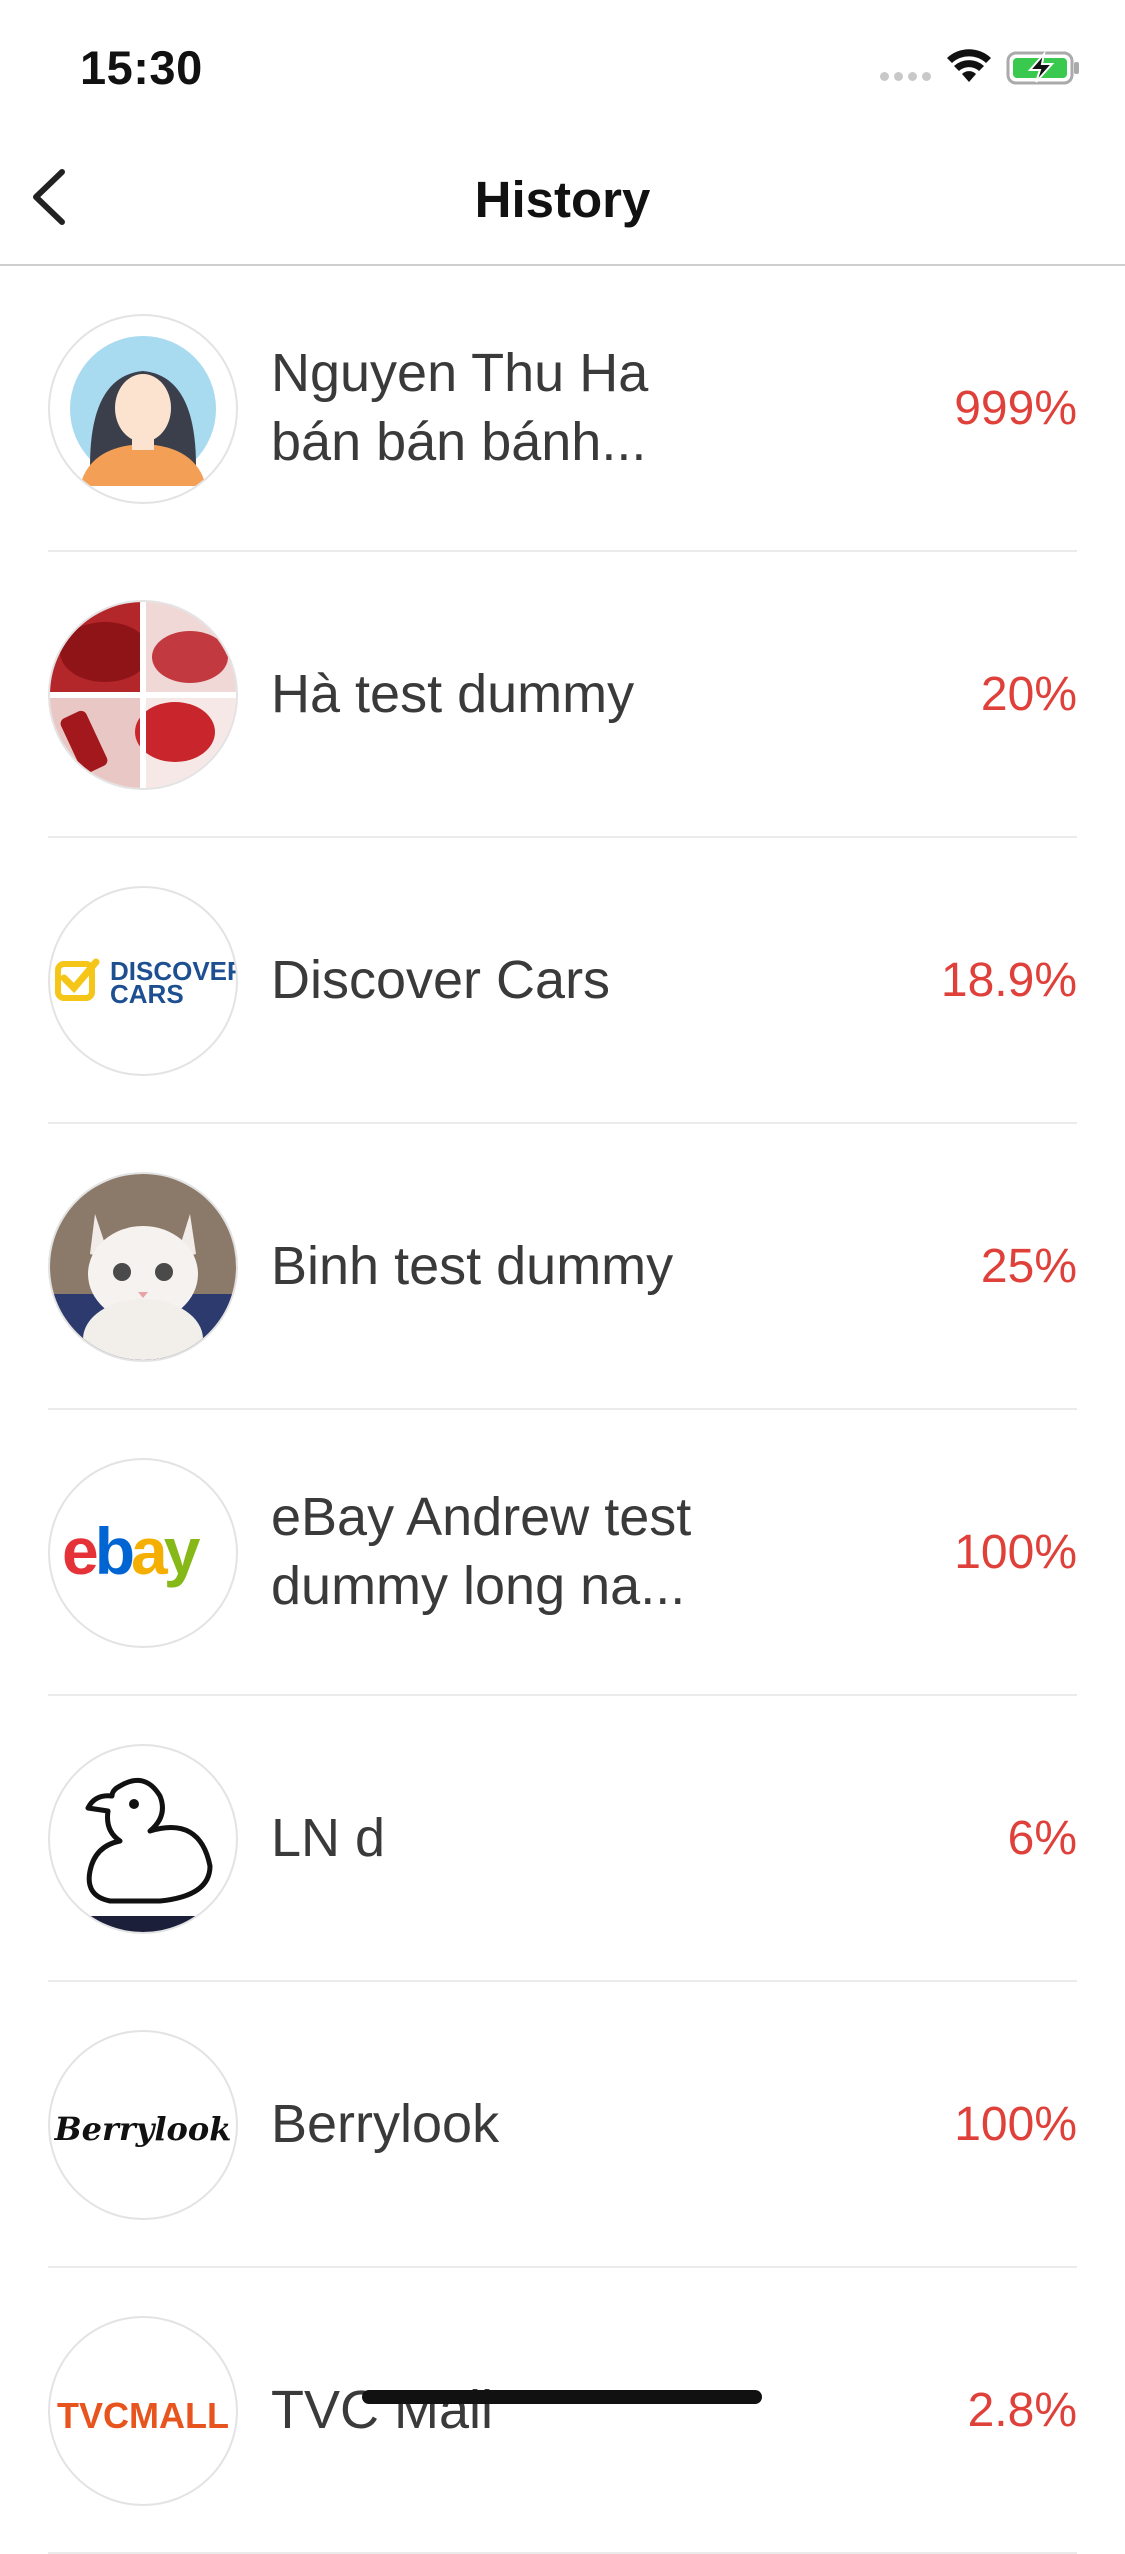 The width and height of the screenshot is (1125, 2554). I want to click on item-name: Berrylook, so click(385, 2123).